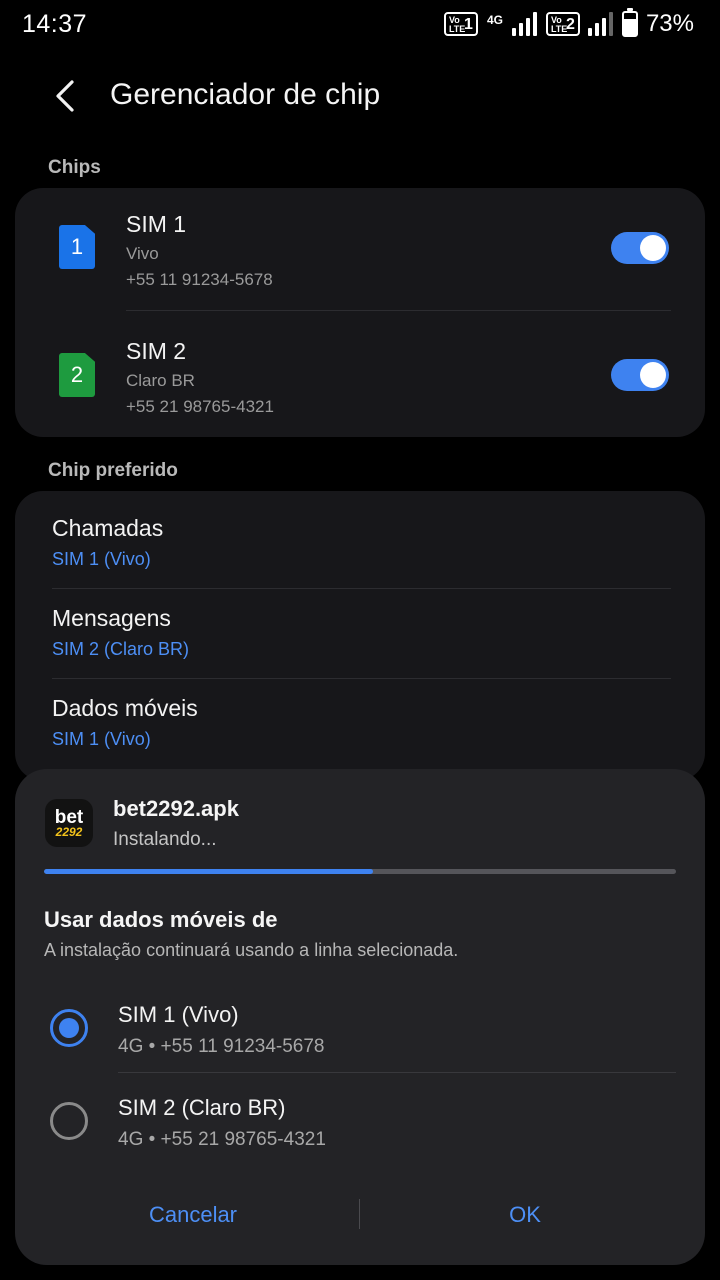 The image size is (720, 1280). What do you see at coordinates (161, 919) in the screenshot?
I see `dialog-title: Usar dados móveis de` at bounding box center [161, 919].